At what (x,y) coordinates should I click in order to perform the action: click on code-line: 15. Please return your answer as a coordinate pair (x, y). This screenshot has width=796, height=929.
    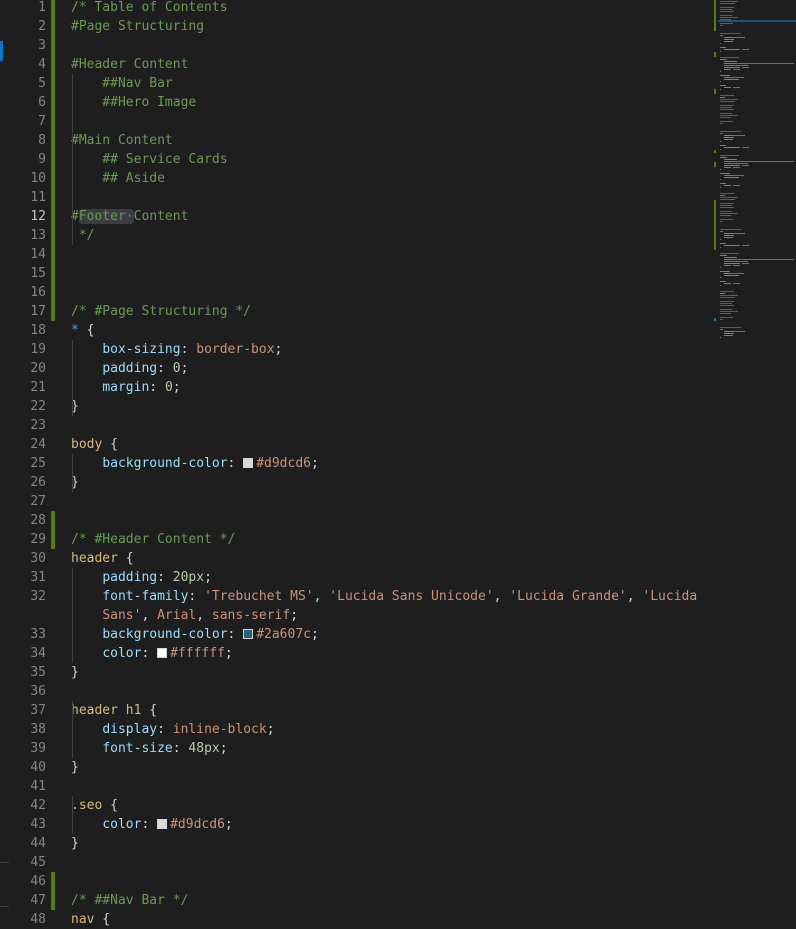
    Looking at the image, I should click on (353, 273).